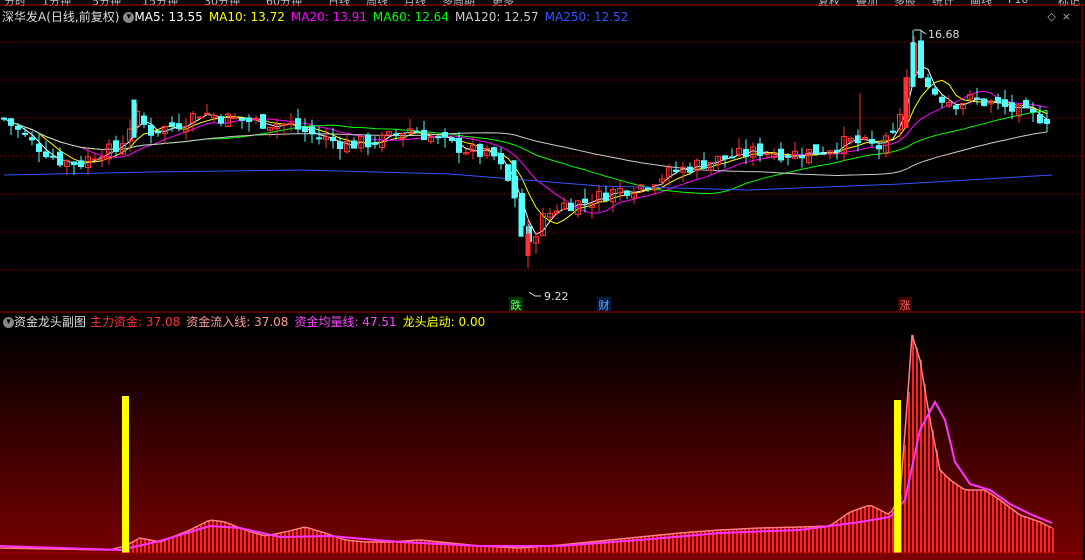 This screenshot has height=560, width=1085. I want to click on min-pointer, so click(534, 294).